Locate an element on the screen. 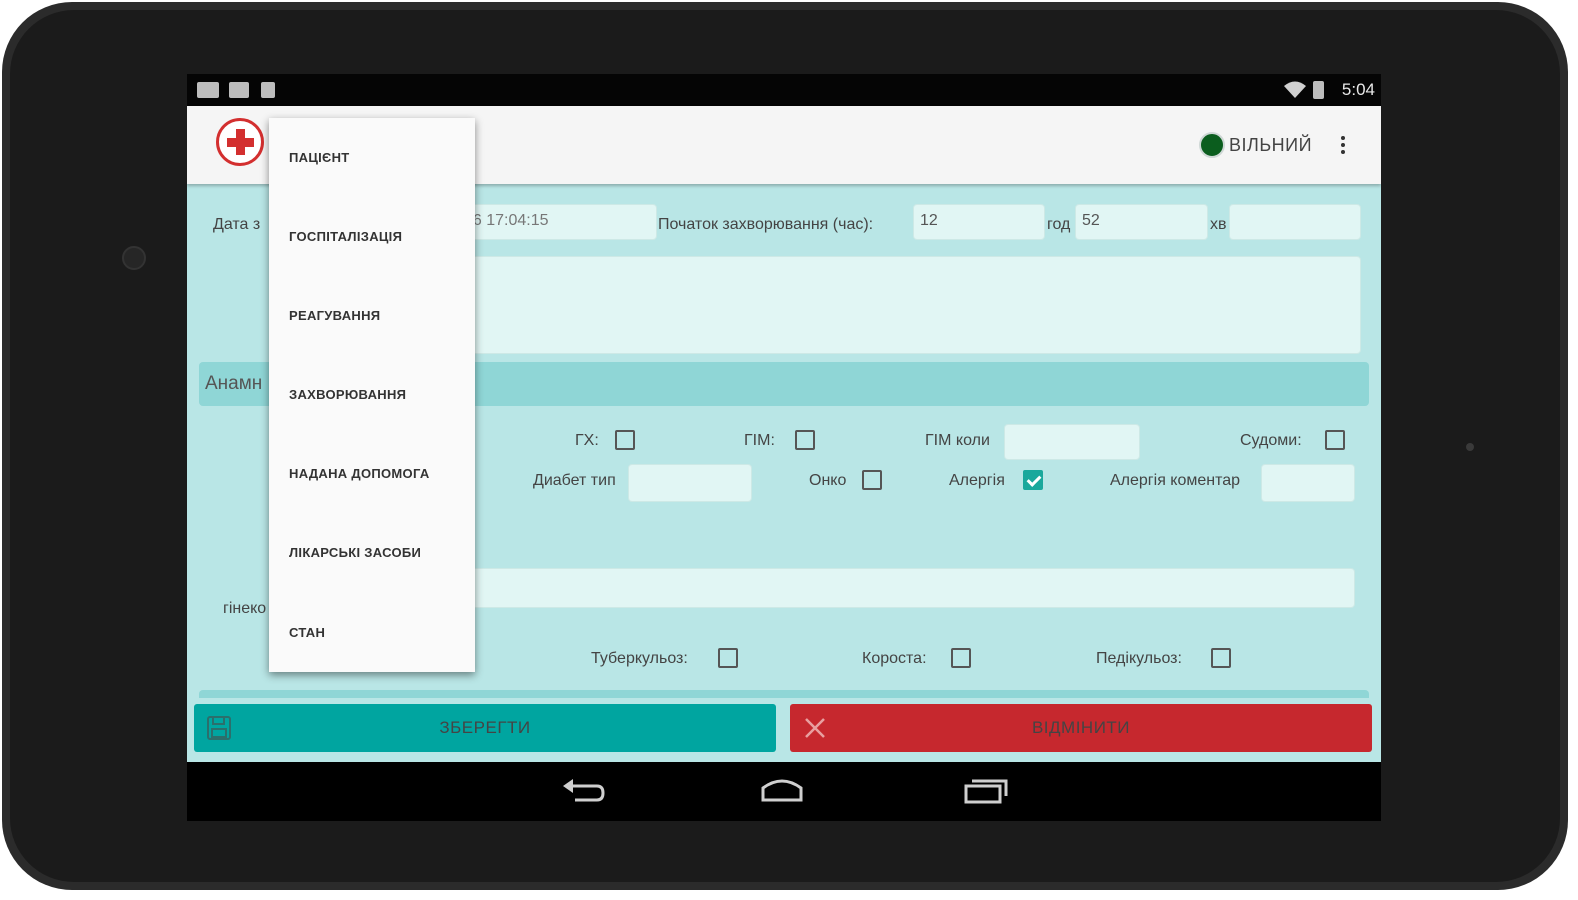  next-section-header is located at coordinates (784, 694).